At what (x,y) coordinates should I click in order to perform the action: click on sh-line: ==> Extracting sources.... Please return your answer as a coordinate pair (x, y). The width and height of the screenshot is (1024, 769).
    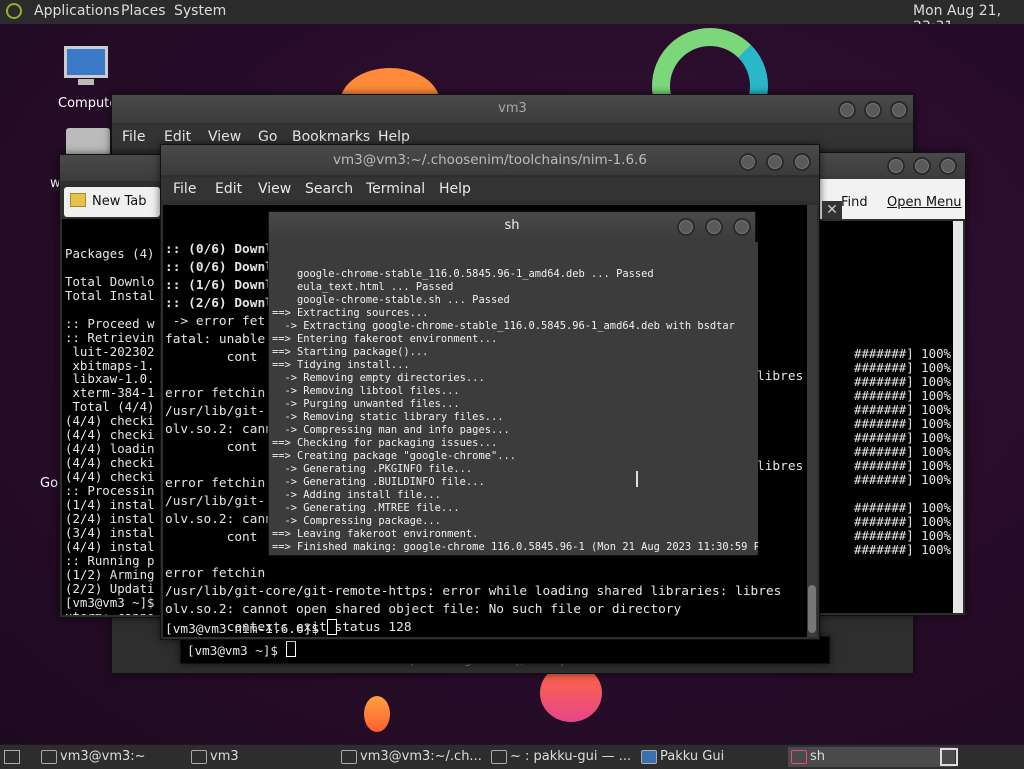
    Looking at the image, I should click on (350, 313).